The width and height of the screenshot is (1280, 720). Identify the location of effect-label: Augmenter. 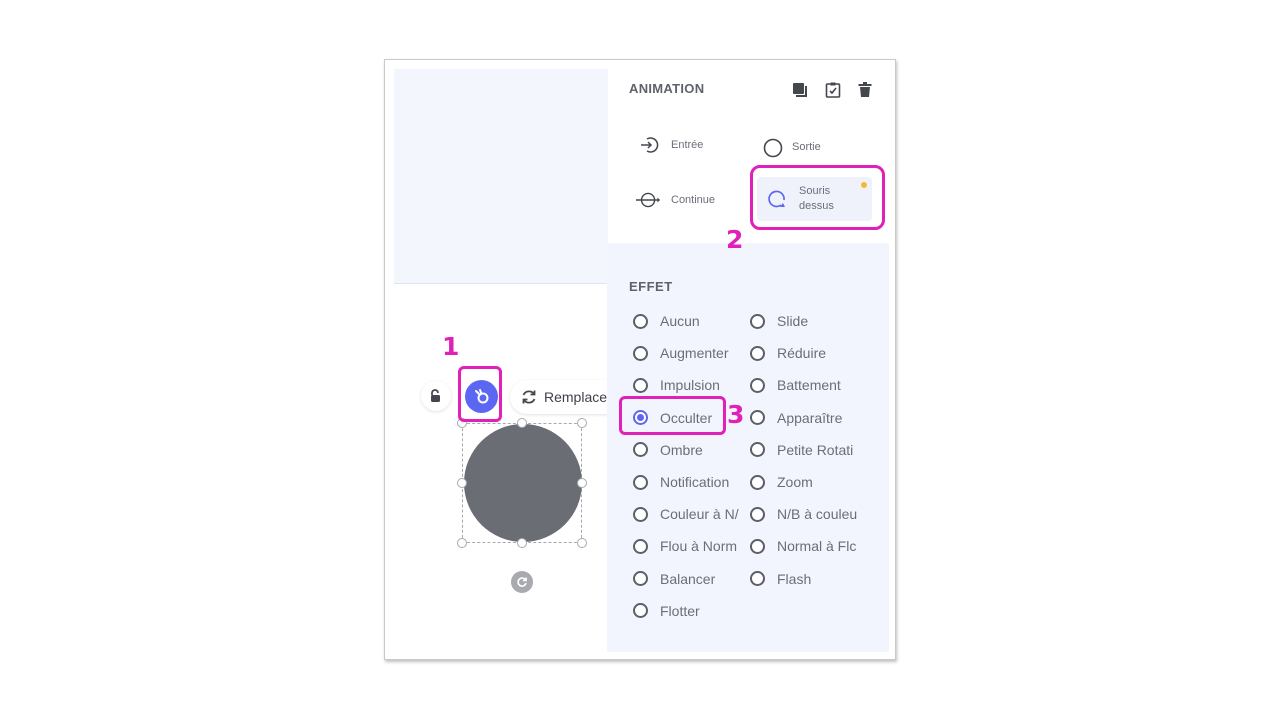
(694, 353).